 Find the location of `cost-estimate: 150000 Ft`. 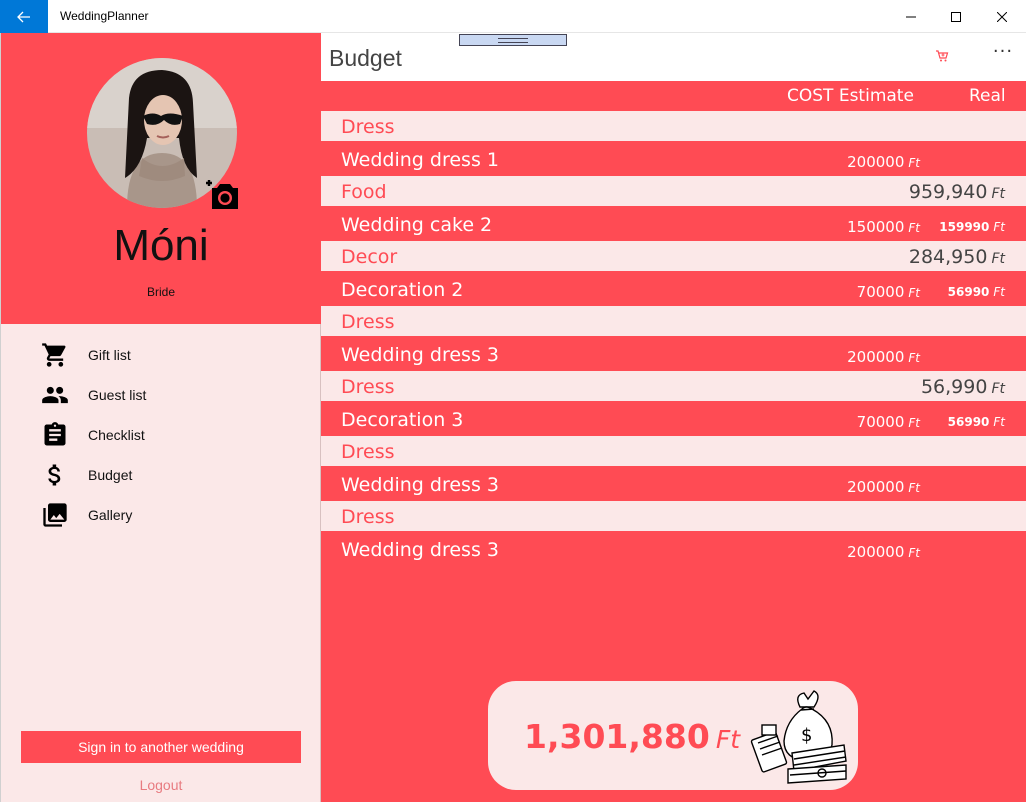

cost-estimate: 150000 Ft is located at coordinates (883, 227).